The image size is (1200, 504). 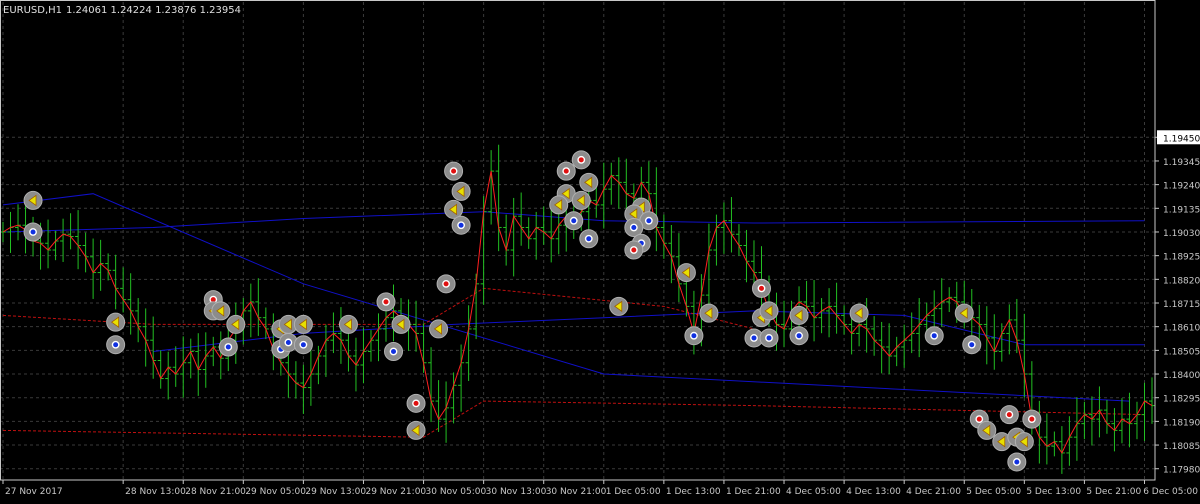 What do you see at coordinates (1181, 329) in the screenshot?
I see `y-tick-label: 1.18610` at bounding box center [1181, 329].